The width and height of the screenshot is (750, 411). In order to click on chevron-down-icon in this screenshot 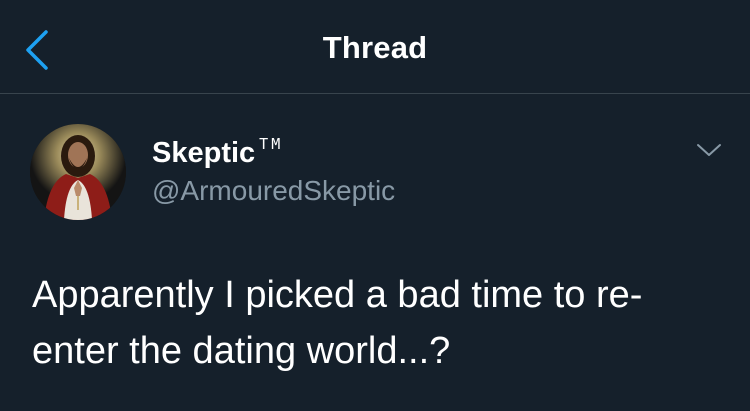, I will do `click(709, 150)`.